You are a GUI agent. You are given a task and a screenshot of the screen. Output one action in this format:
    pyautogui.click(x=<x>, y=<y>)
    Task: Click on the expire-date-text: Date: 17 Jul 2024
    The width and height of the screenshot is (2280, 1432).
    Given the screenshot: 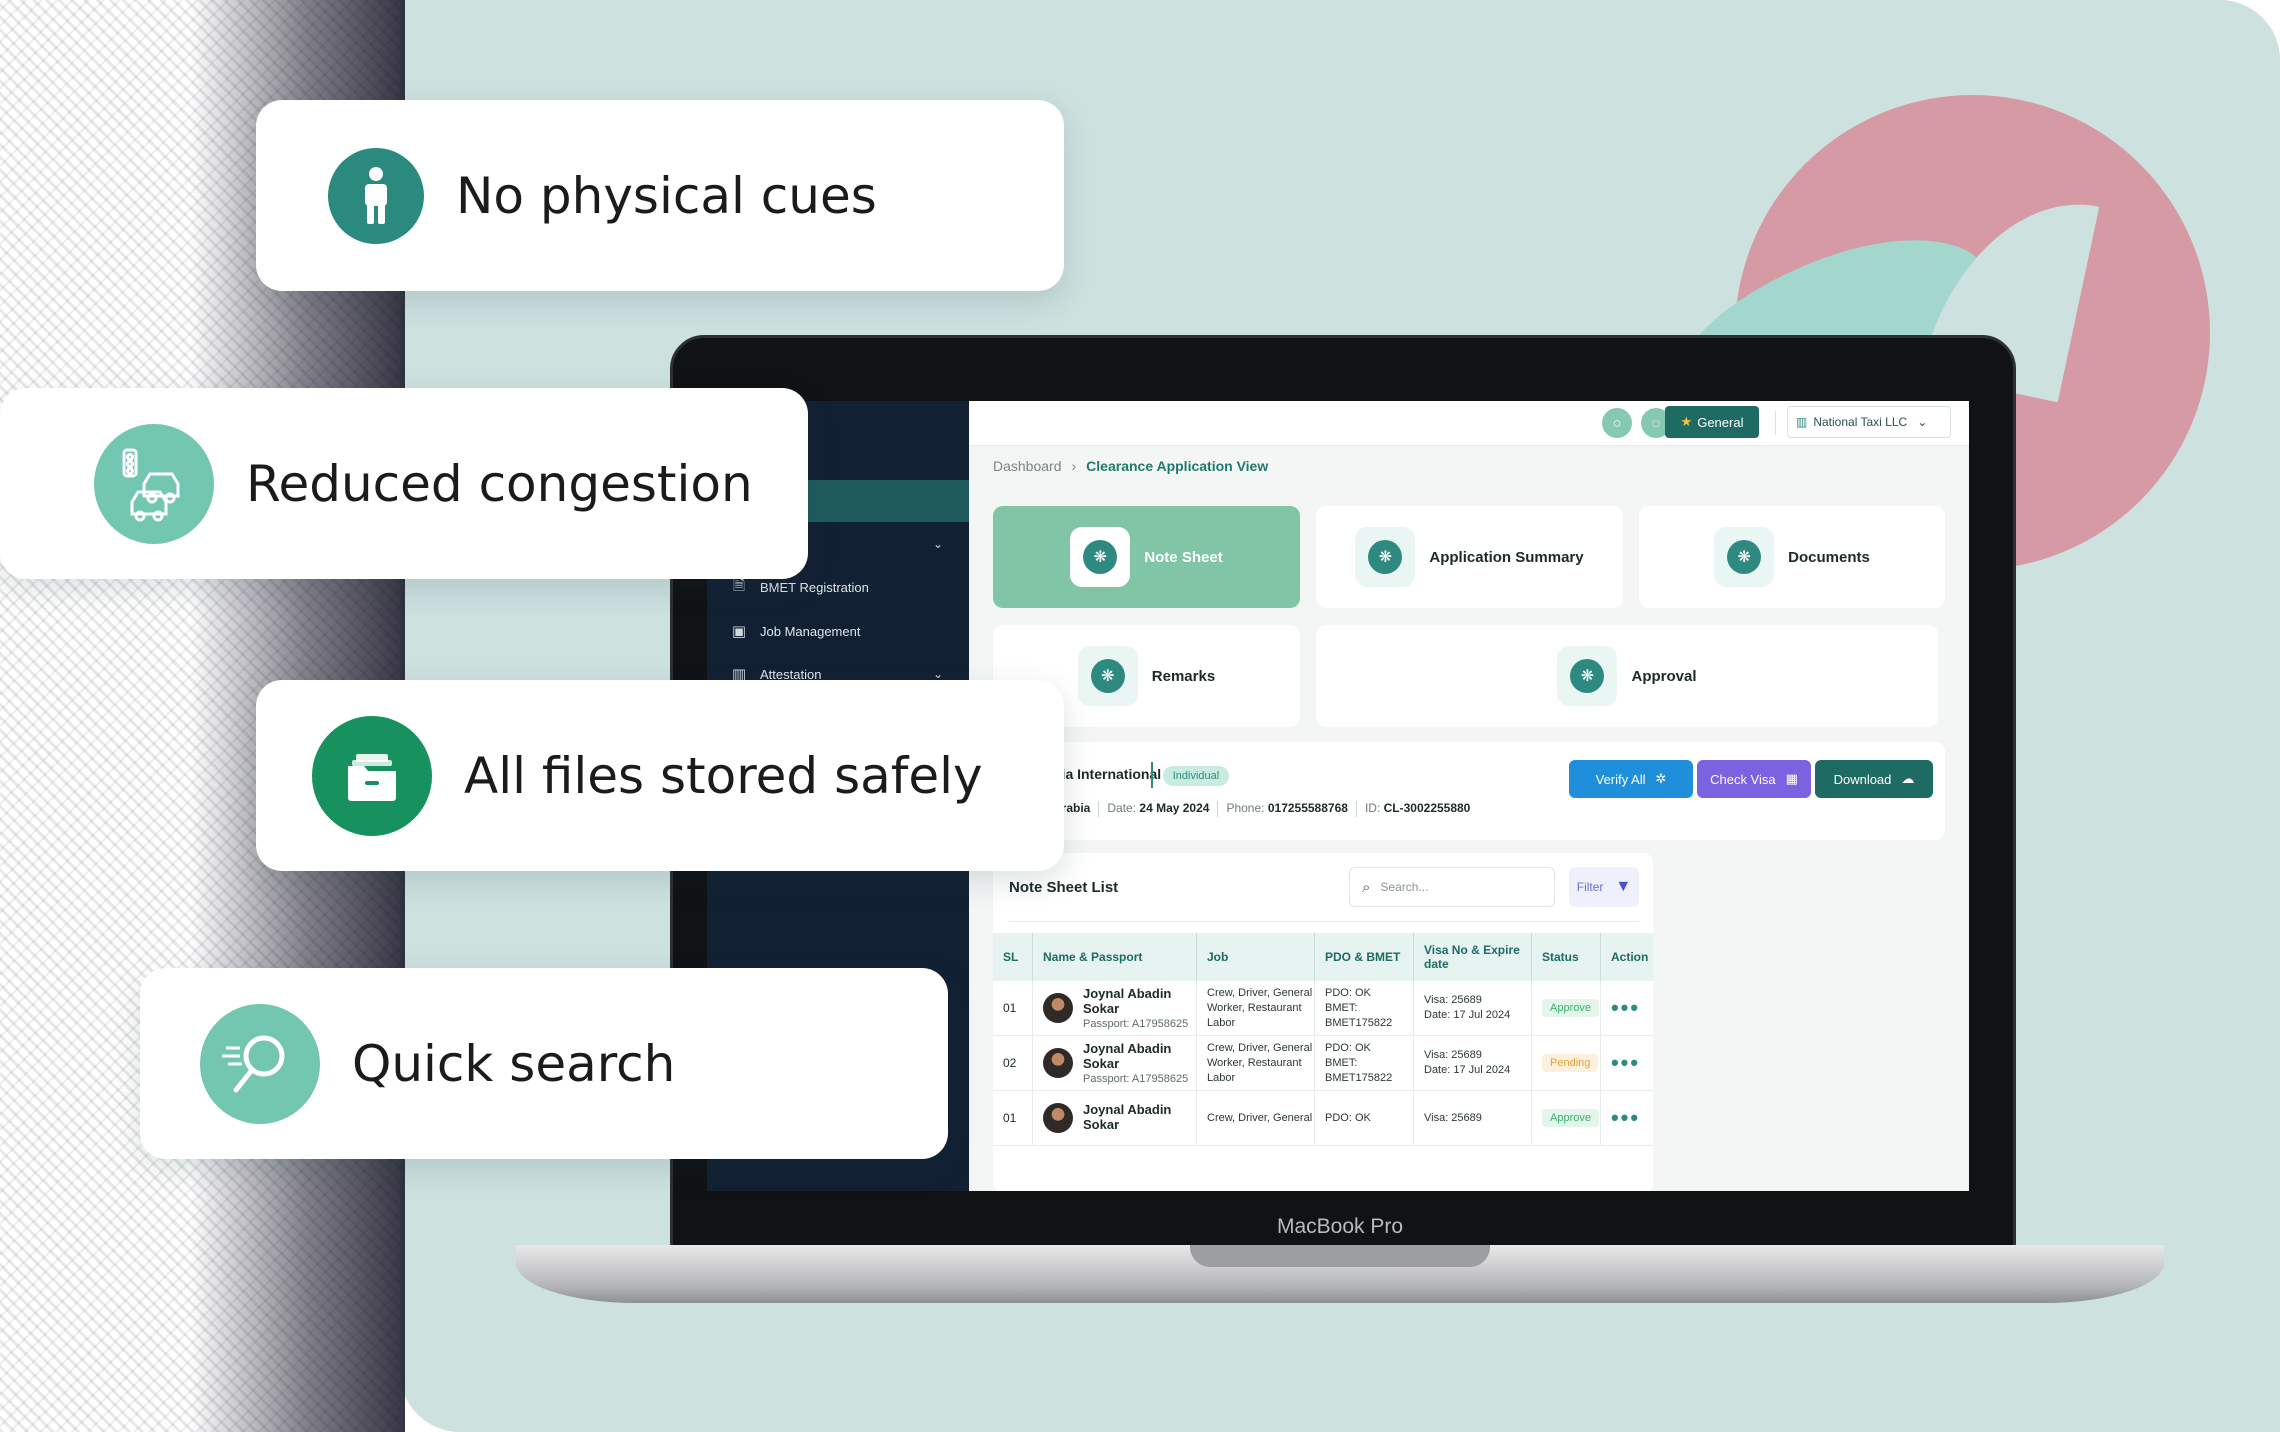 What is the action you would take?
    pyautogui.click(x=1467, y=1015)
    